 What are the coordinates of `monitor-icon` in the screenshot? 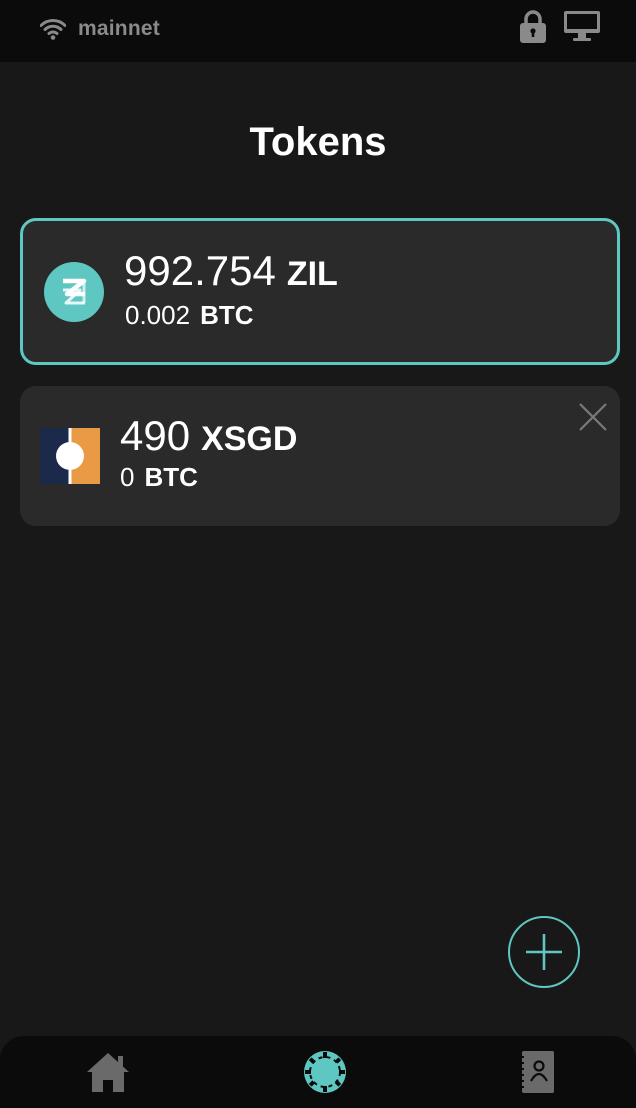 It's located at (582, 26).